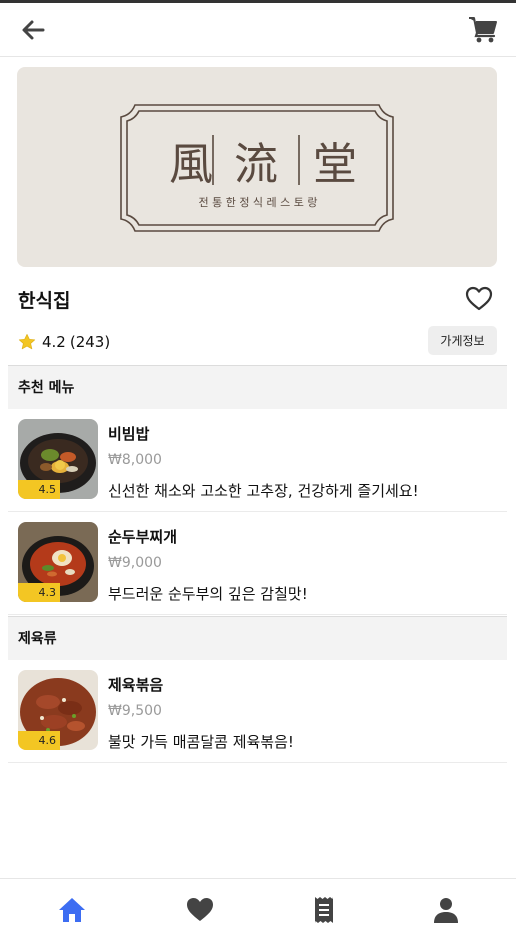 The width and height of the screenshot is (516, 941). I want to click on shopping-cart-icon, so click(483, 30).